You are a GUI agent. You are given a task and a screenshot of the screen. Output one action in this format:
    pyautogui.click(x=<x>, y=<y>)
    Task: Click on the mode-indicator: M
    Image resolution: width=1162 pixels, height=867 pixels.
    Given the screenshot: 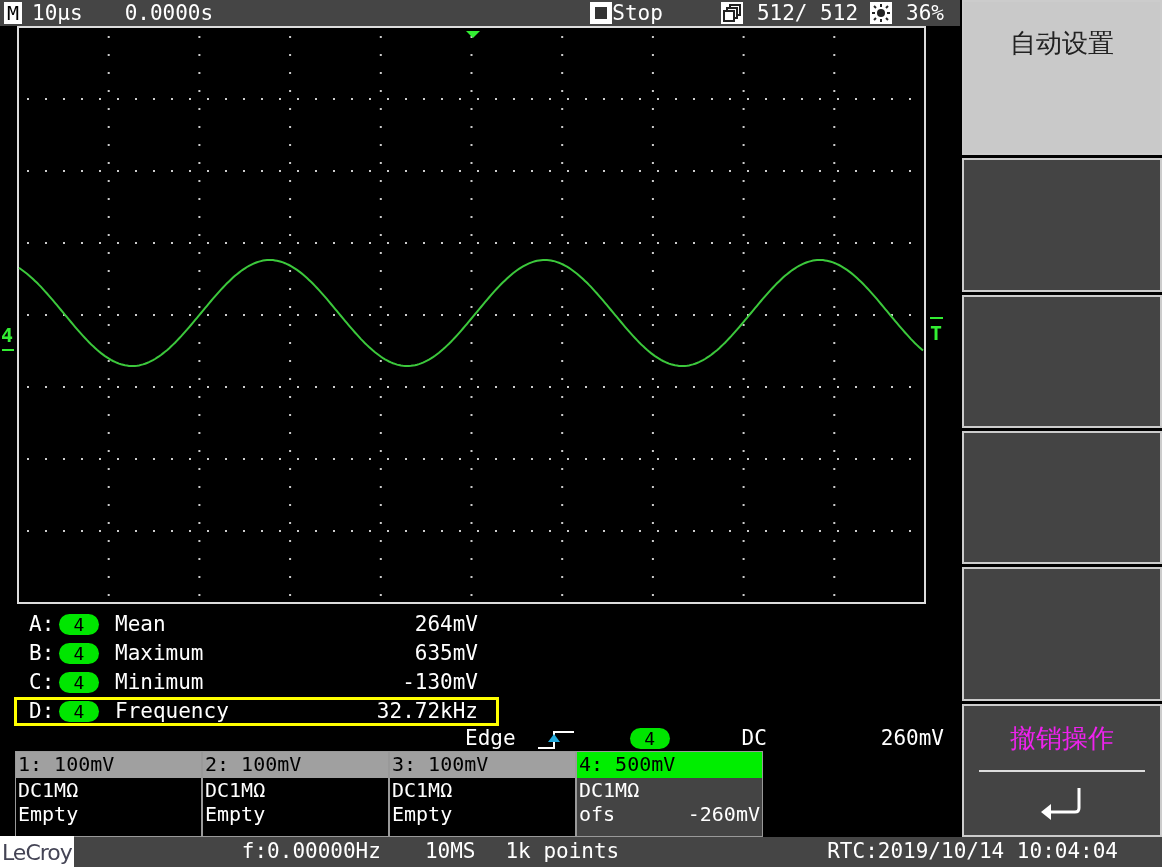 What is the action you would take?
    pyautogui.click(x=13, y=13)
    